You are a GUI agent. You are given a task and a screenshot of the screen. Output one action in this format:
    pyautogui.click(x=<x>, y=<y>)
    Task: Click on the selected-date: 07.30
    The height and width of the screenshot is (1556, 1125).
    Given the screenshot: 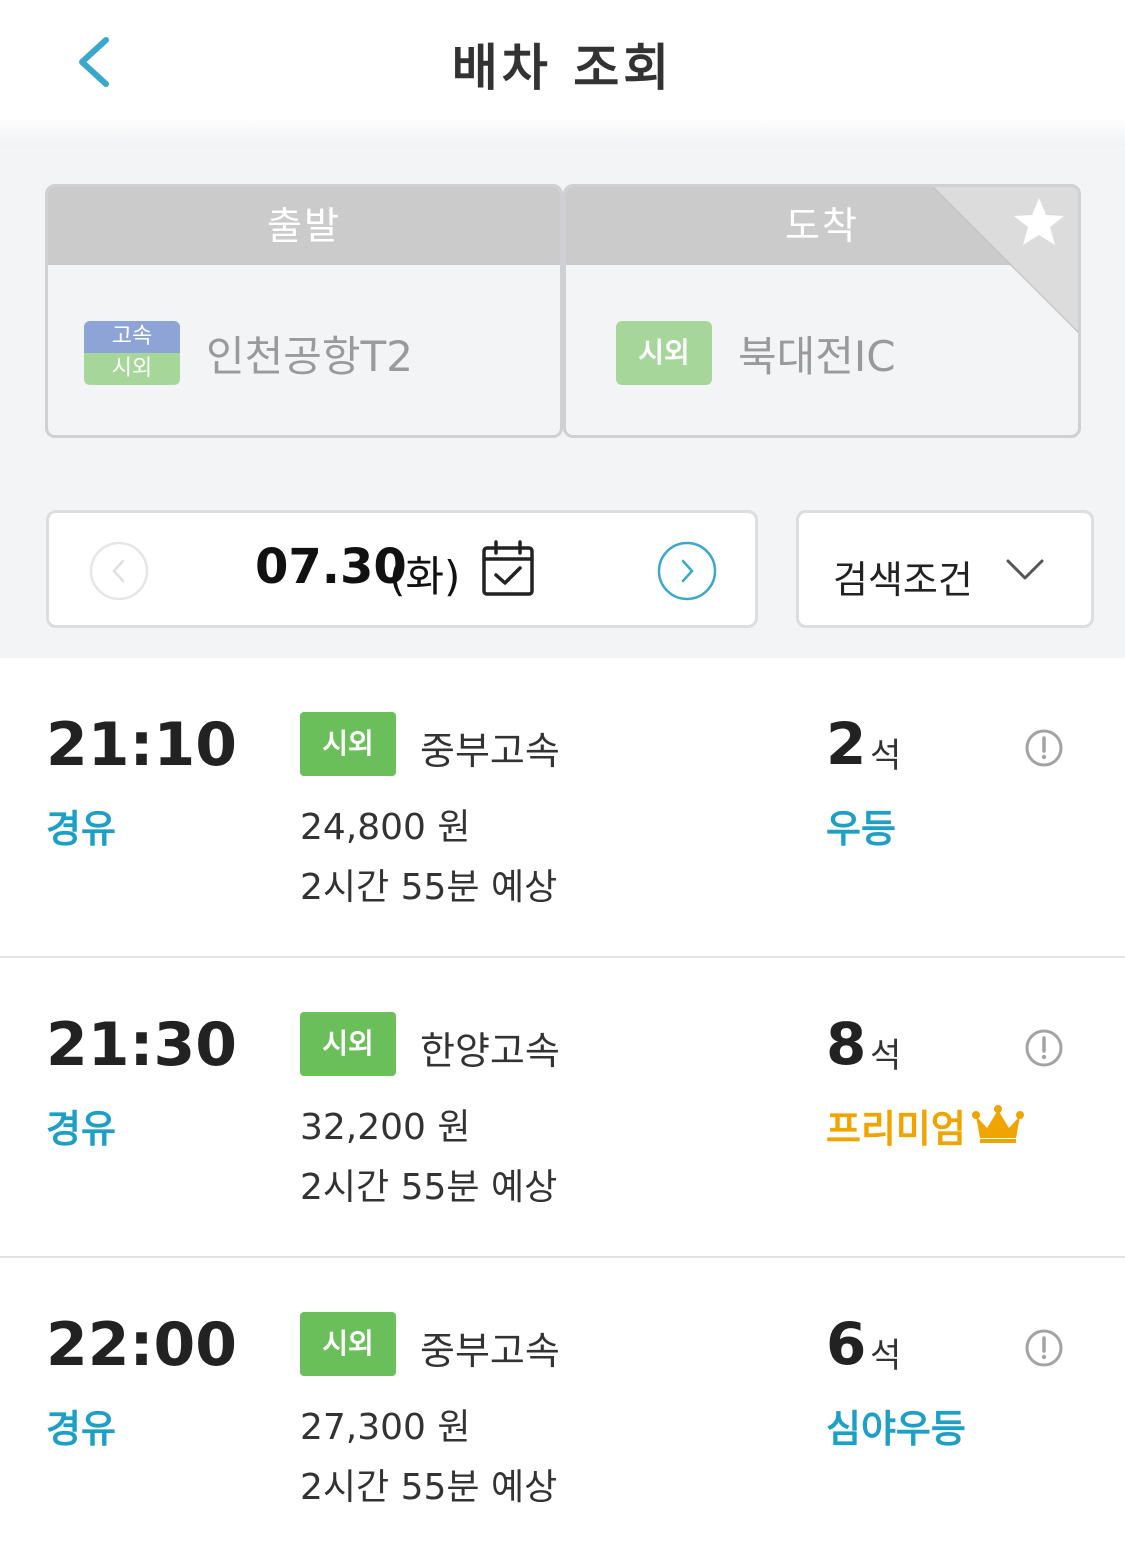 What is the action you would take?
    pyautogui.click(x=331, y=567)
    